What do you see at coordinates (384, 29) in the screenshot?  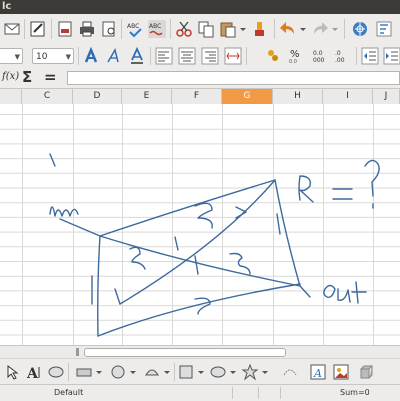 I see `sort-ascending-icon` at bounding box center [384, 29].